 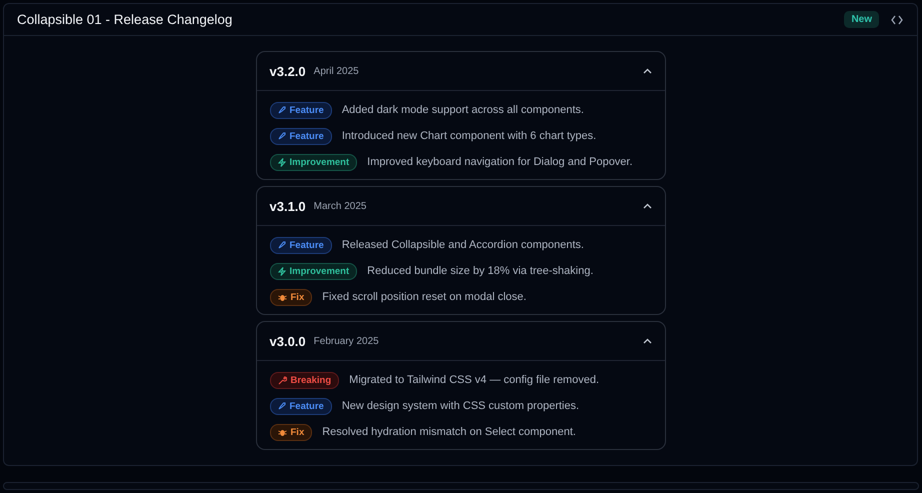 I want to click on change-description: Introduced new Chart component with 6 chart types., so click(x=469, y=136).